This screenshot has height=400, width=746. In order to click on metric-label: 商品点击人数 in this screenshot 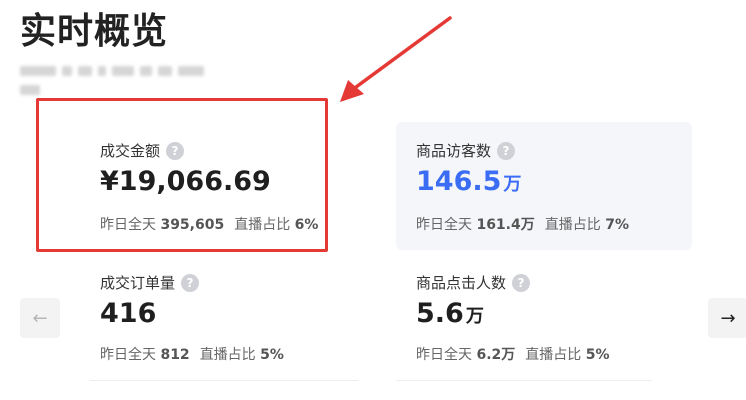, I will do `click(461, 283)`.